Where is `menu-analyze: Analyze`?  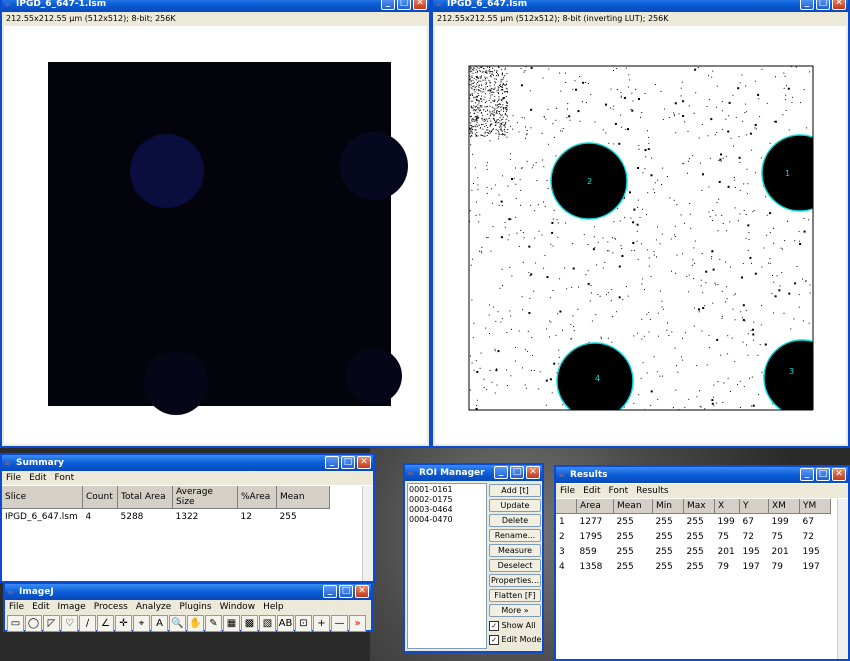
menu-analyze: Analyze is located at coordinates (153, 607).